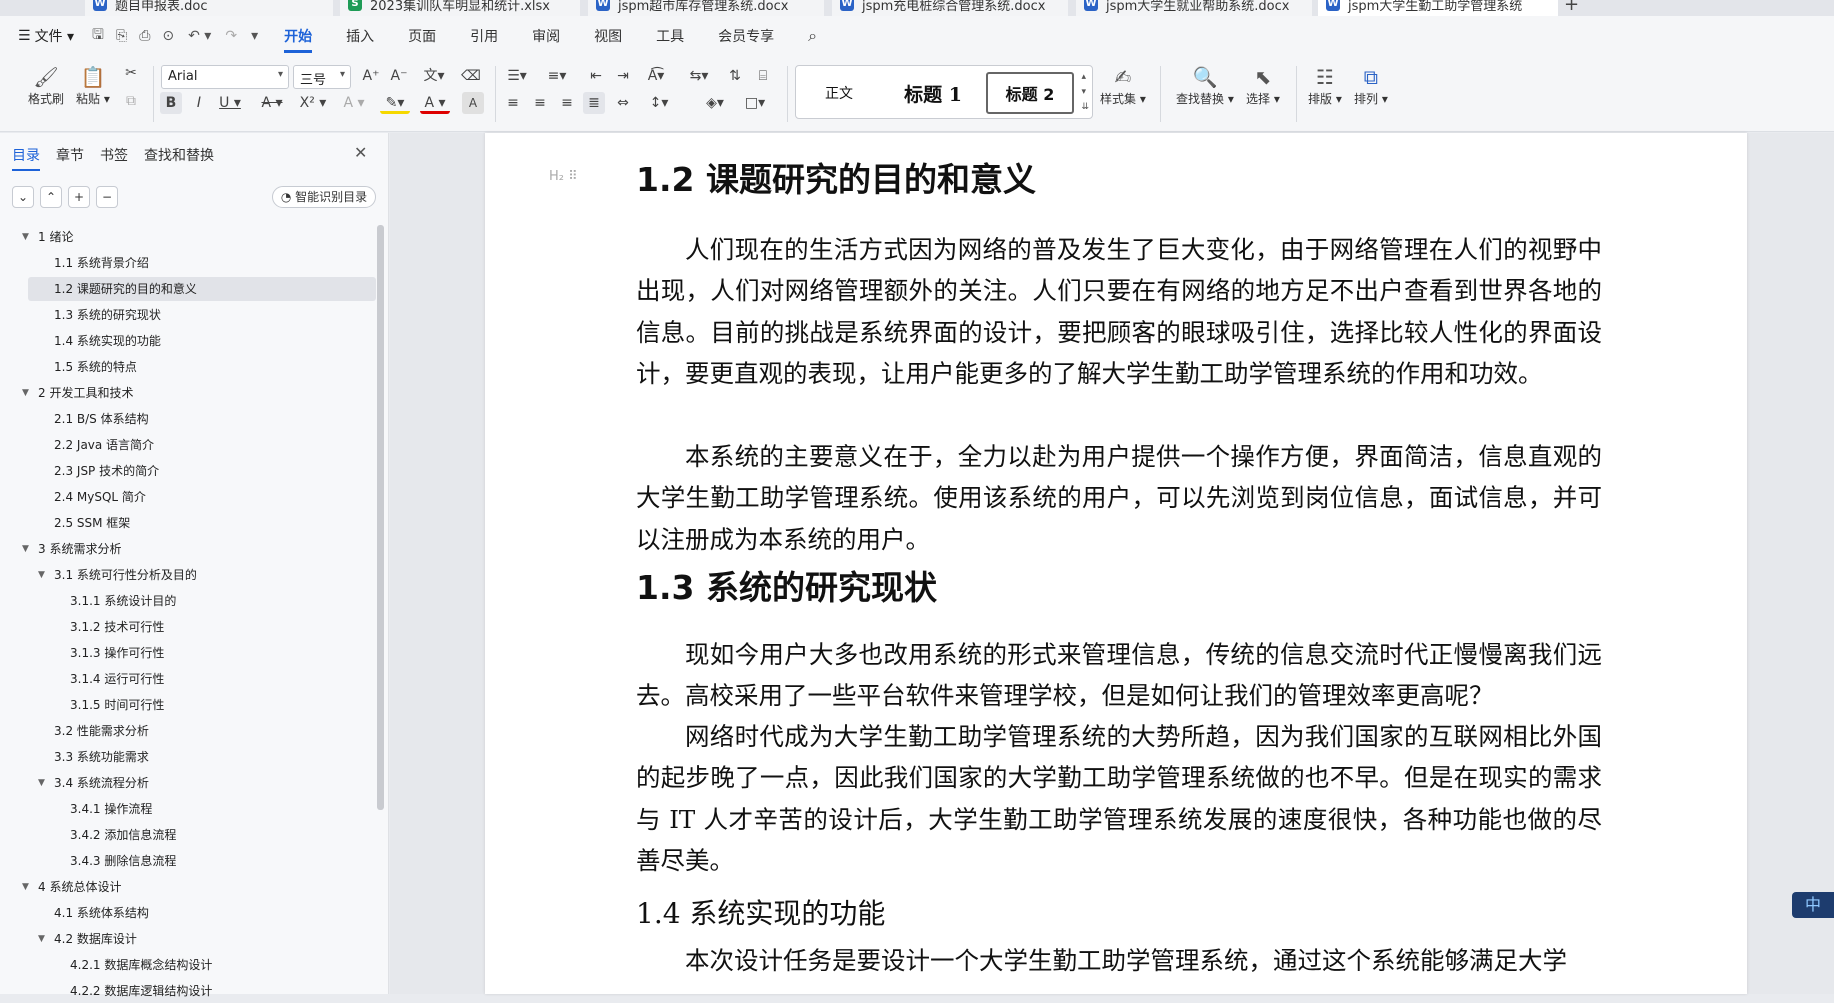 The image size is (1834, 1003). I want to click on toc-item: 1.4 系统实现的功能, so click(188, 341).